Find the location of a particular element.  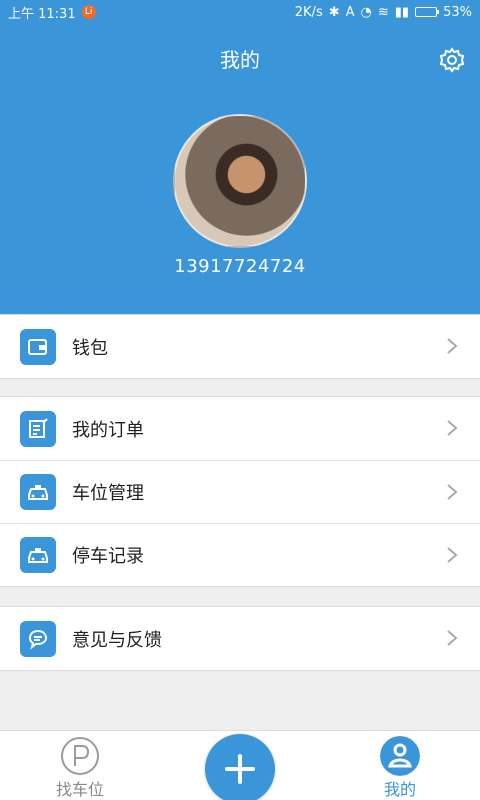

status-bar: 上午 11:31 Li 2K/s ✱ A ◔ ≋ ▮▮ 53% is located at coordinates (240, 12).